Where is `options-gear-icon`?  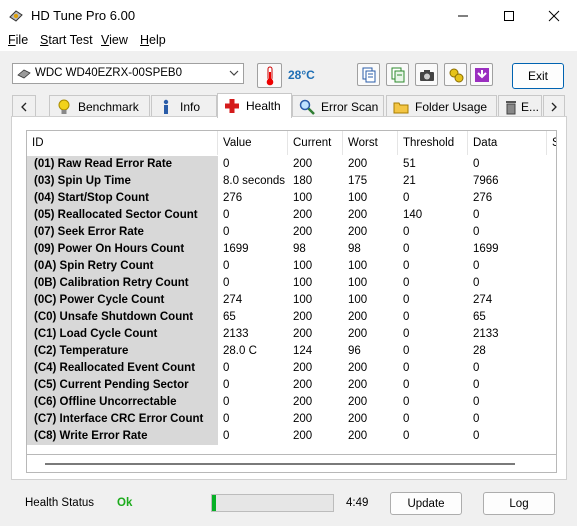
options-gear-icon is located at coordinates (456, 75).